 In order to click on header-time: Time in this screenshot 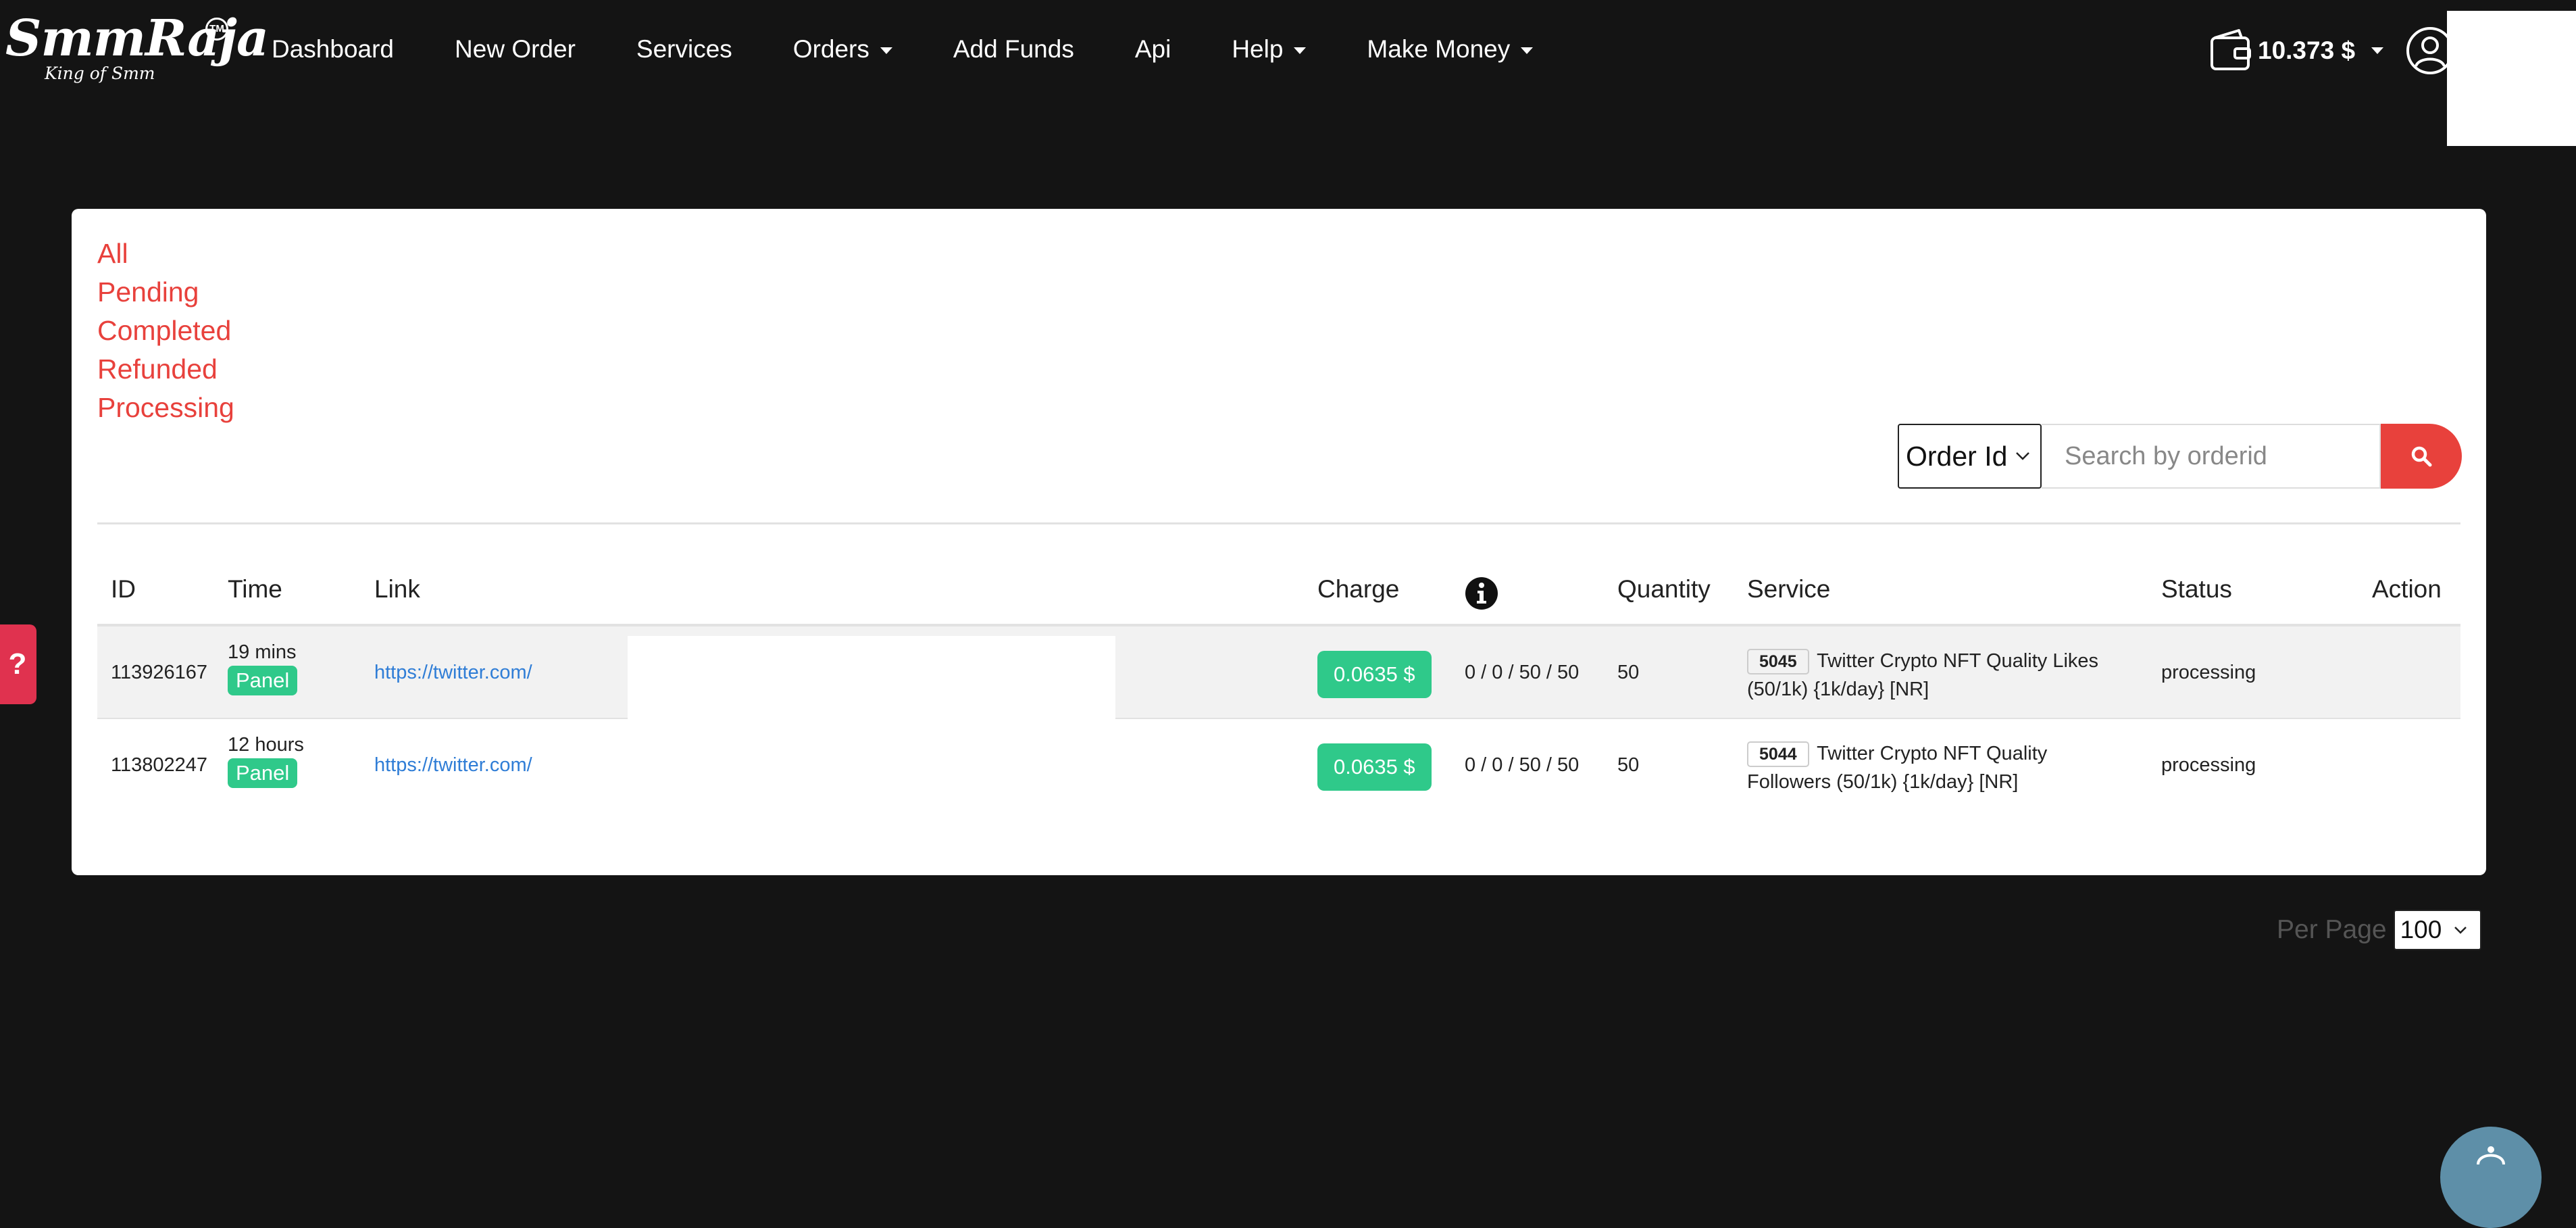, I will do `click(255, 589)`.